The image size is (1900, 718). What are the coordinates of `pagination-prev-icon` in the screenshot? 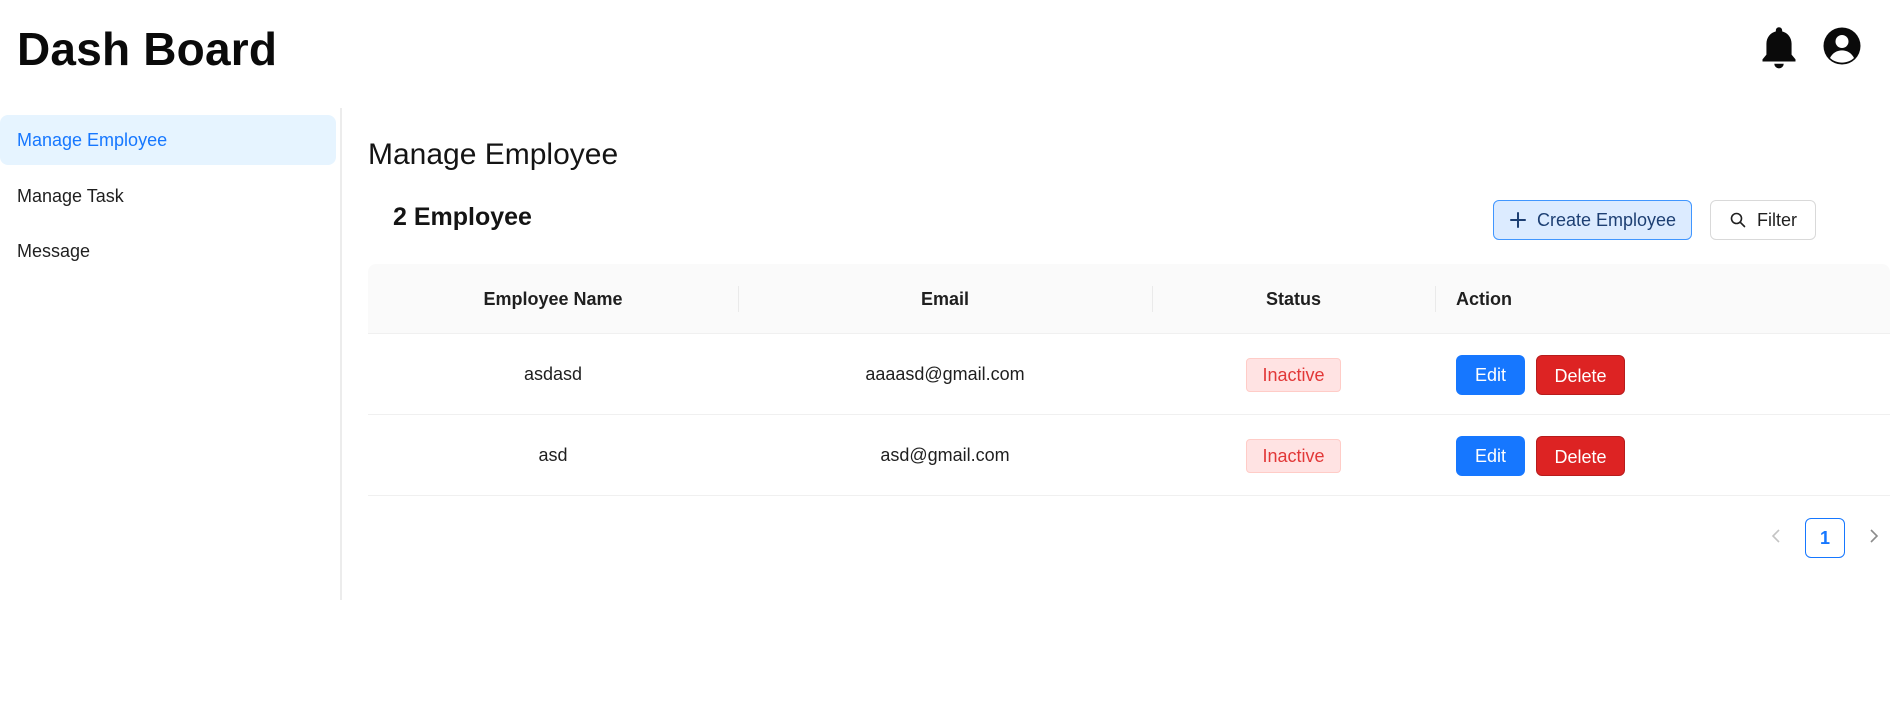 It's located at (1776, 536).